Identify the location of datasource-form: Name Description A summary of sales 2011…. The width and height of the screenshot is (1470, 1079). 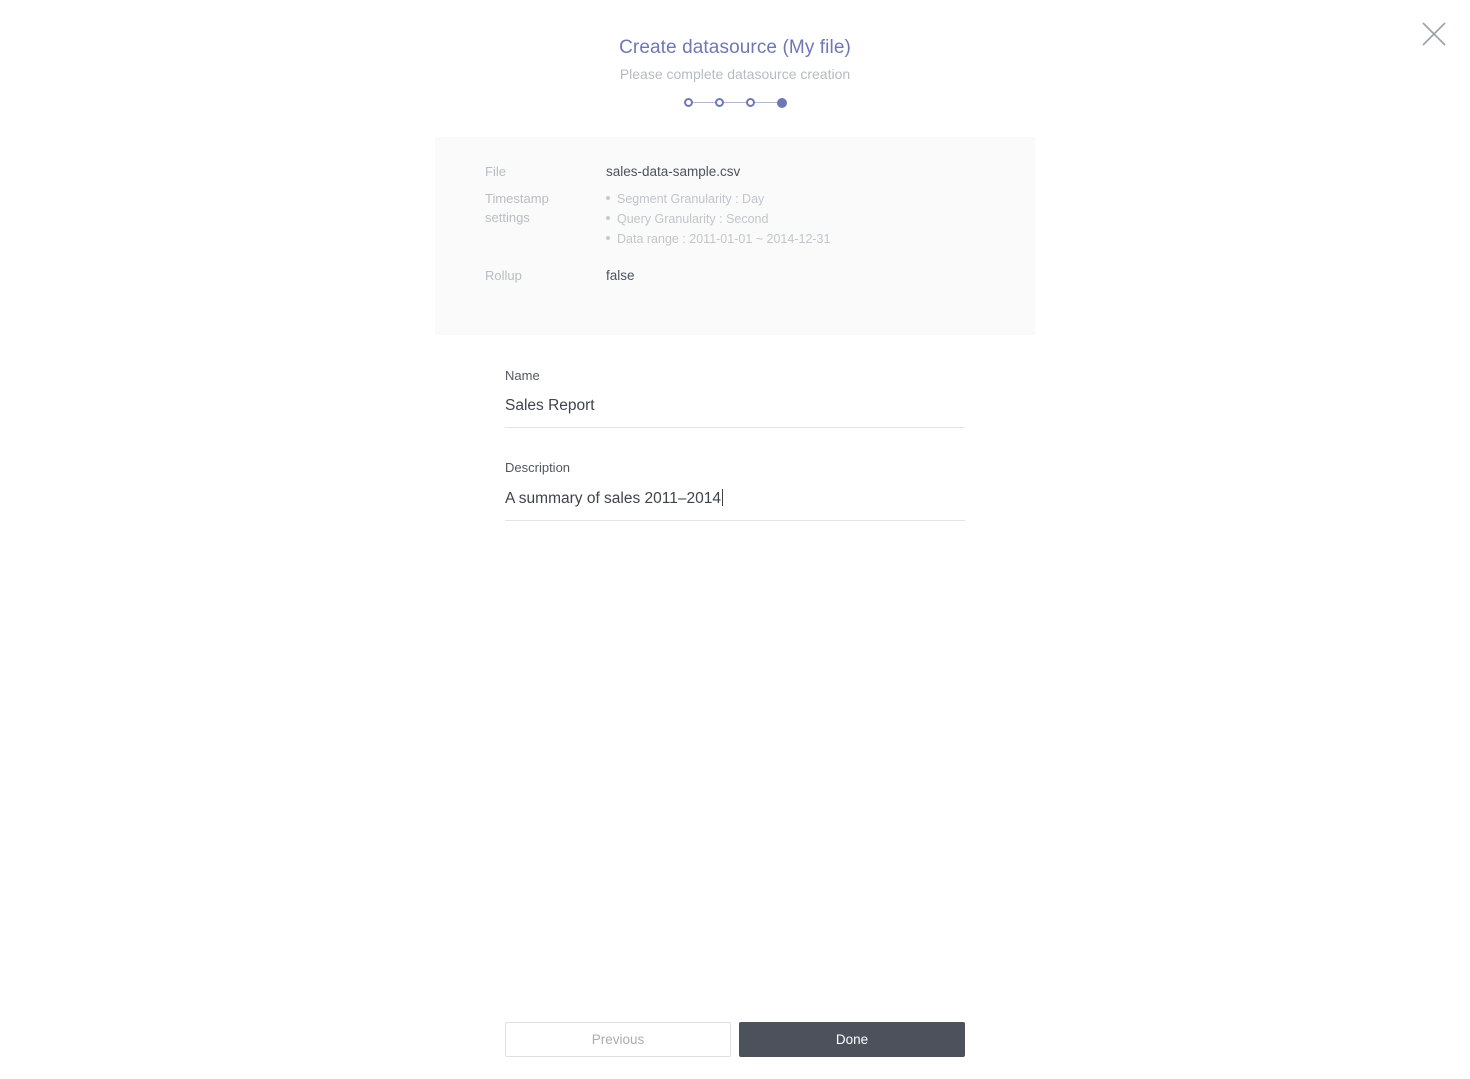
(735, 460).